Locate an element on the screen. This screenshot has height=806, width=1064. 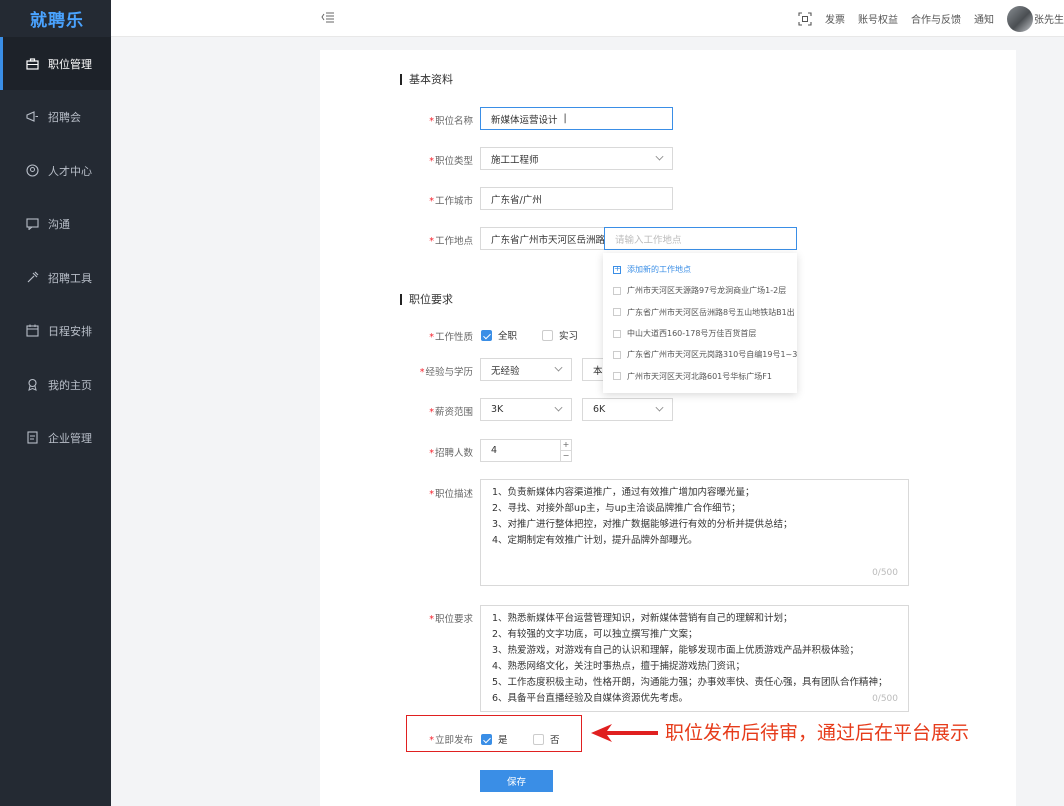
text-line: 2、有较强的文字功底，可以独立撰写推广文案； is located at coordinates (595, 634).